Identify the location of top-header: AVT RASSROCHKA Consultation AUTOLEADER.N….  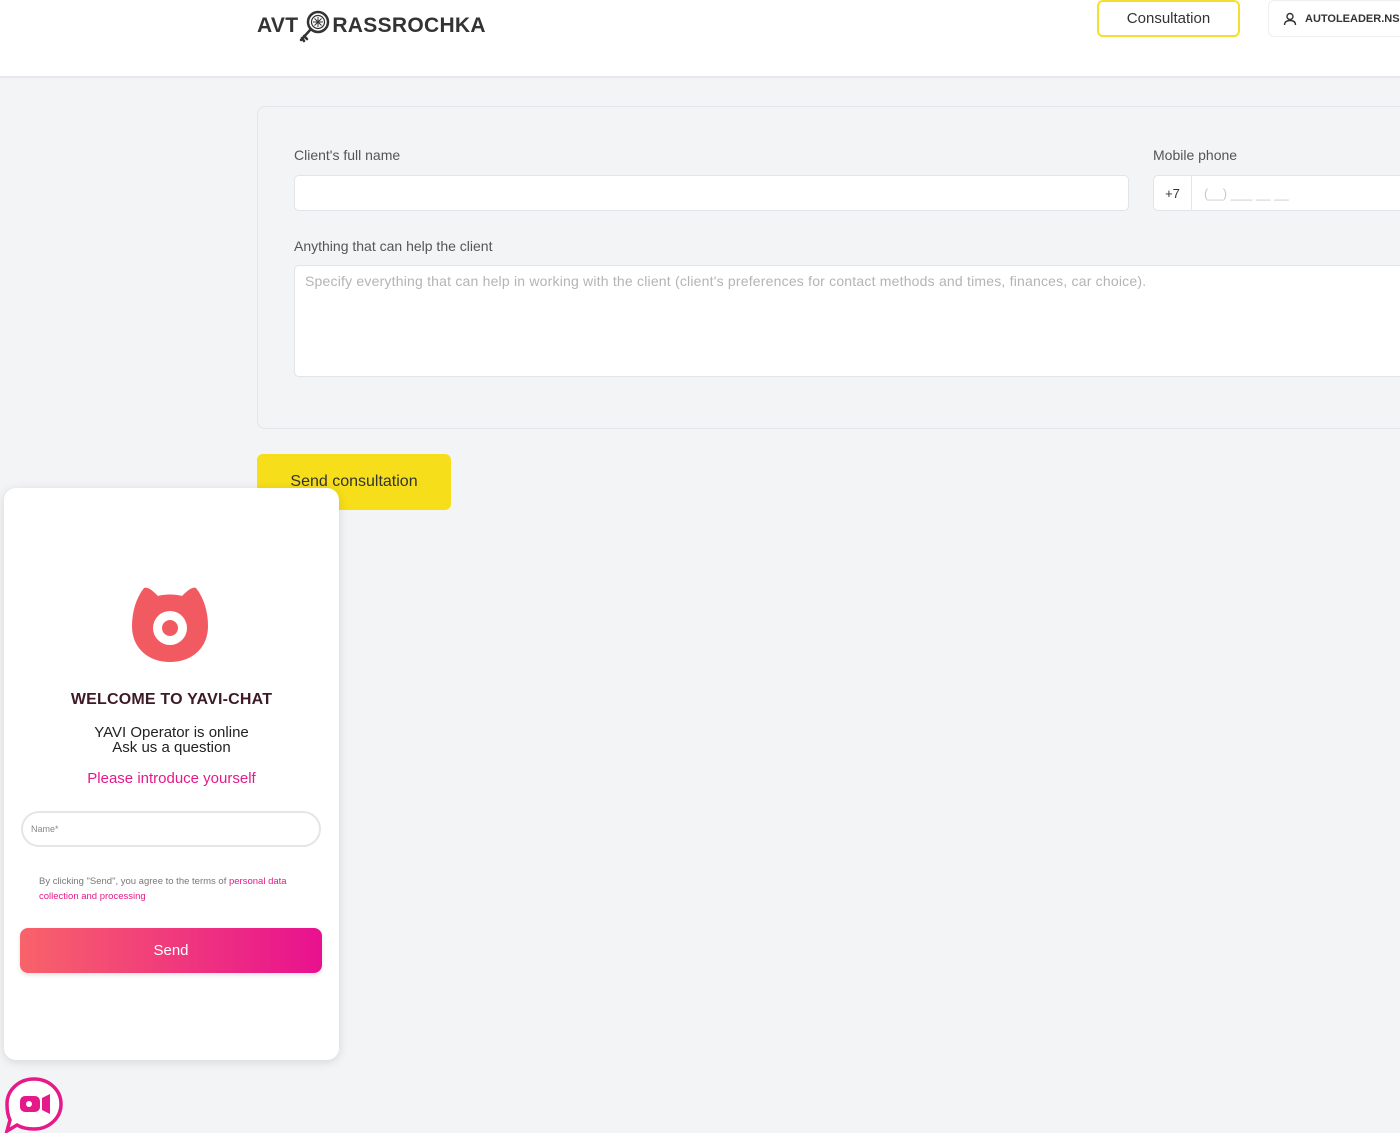
(700, 39).